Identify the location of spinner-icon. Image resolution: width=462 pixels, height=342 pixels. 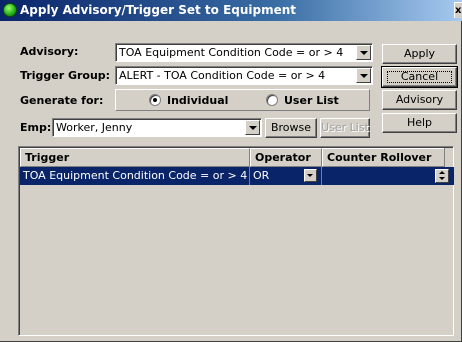
(442, 176).